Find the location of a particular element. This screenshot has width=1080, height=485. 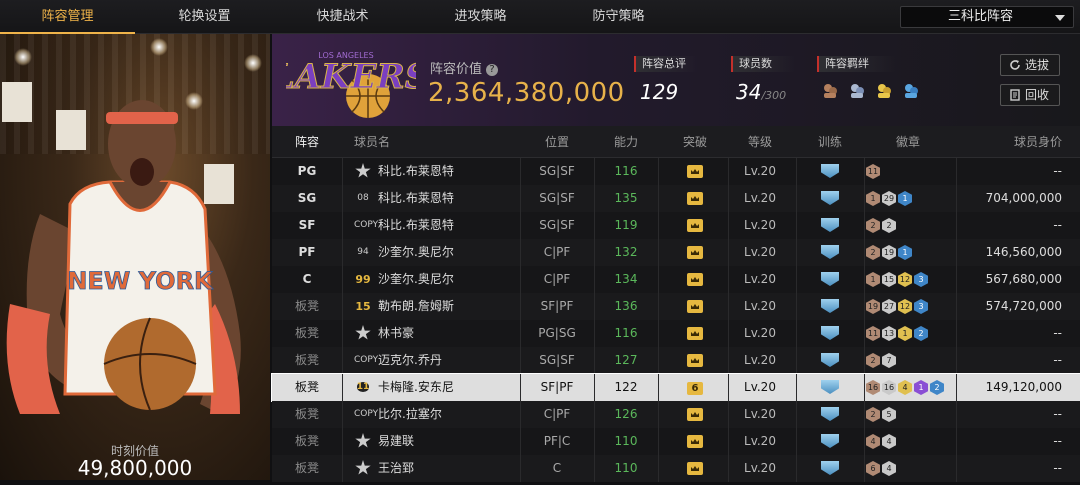

top-nav: 阵容管理 轮换设置 快捷战术 进攻策略 防守策略 三科比阵容 is located at coordinates (540, 17).